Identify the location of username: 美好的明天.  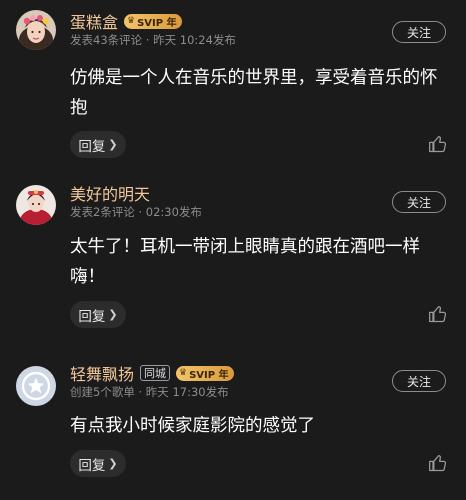
(110, 193).